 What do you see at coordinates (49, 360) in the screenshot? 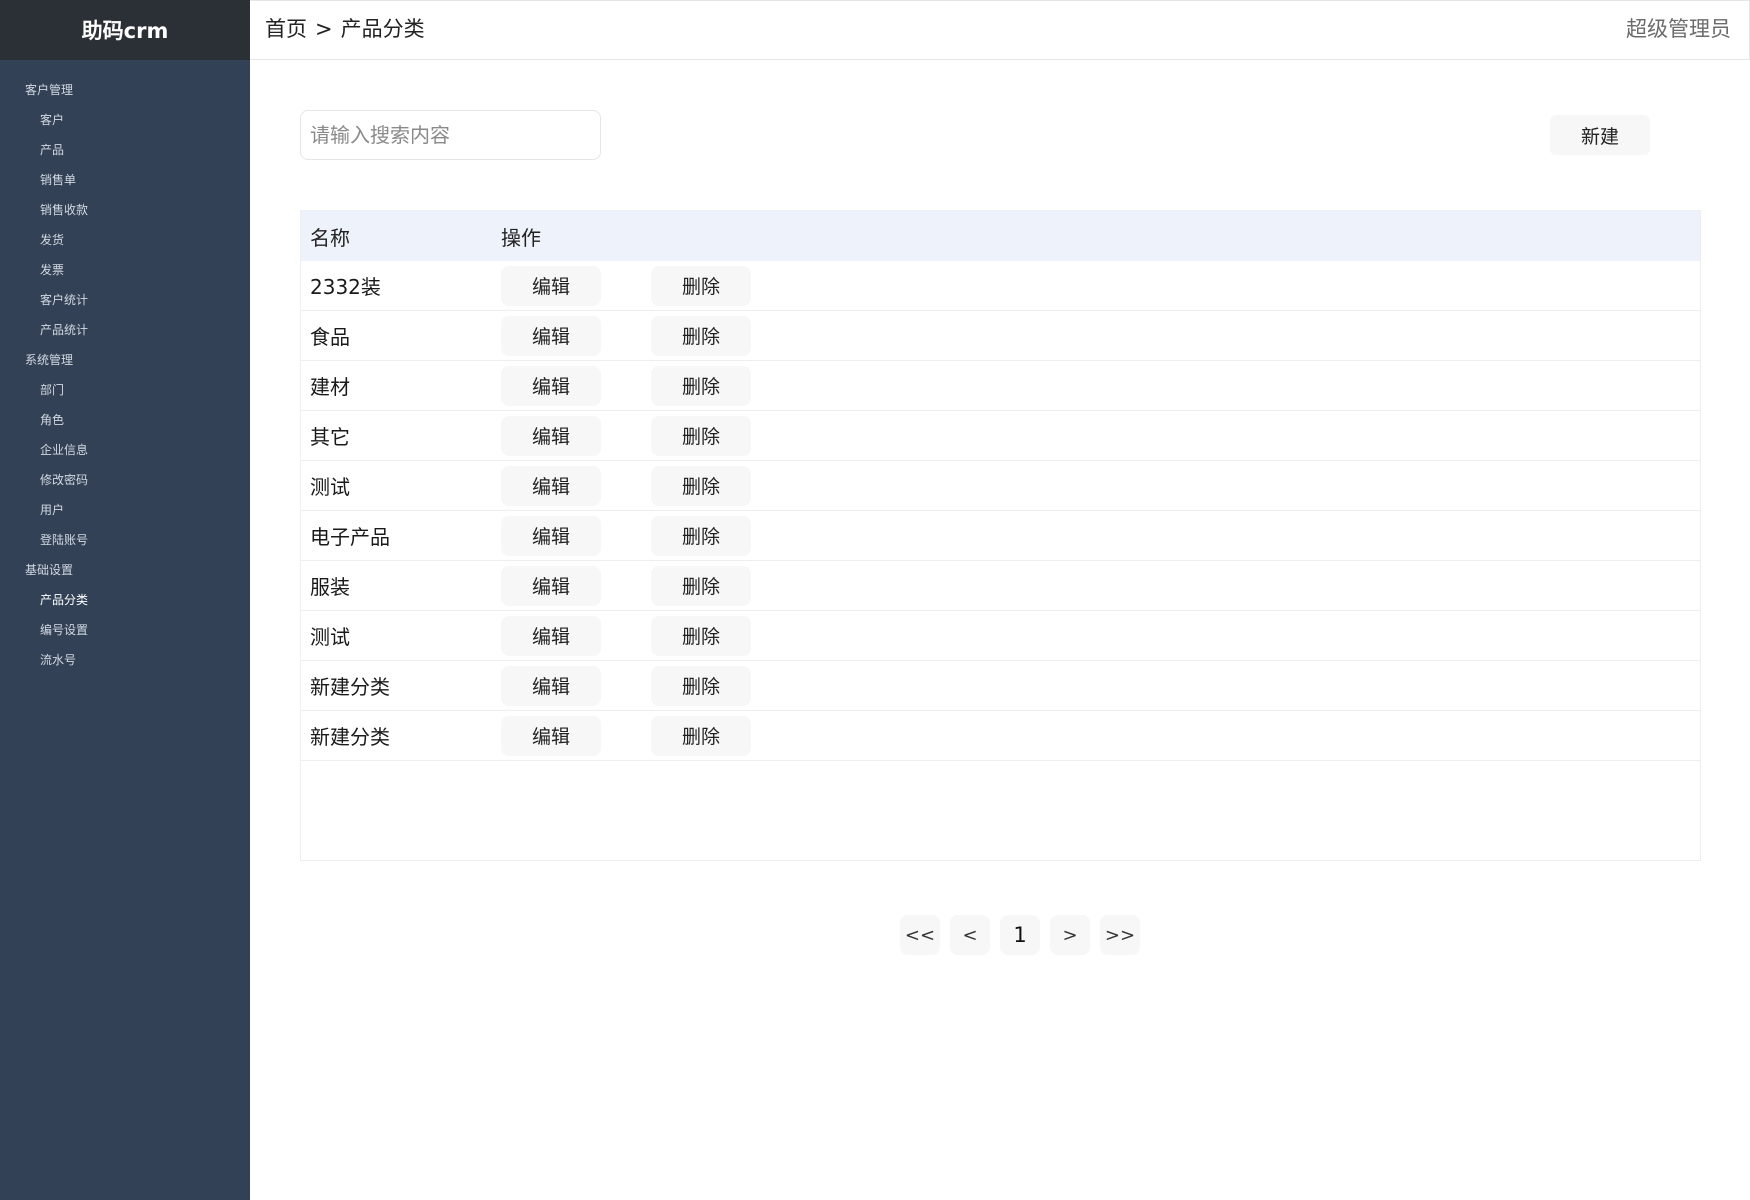
I see `sidebar-group-system: 系统管理` at bounding box center [49, 360].